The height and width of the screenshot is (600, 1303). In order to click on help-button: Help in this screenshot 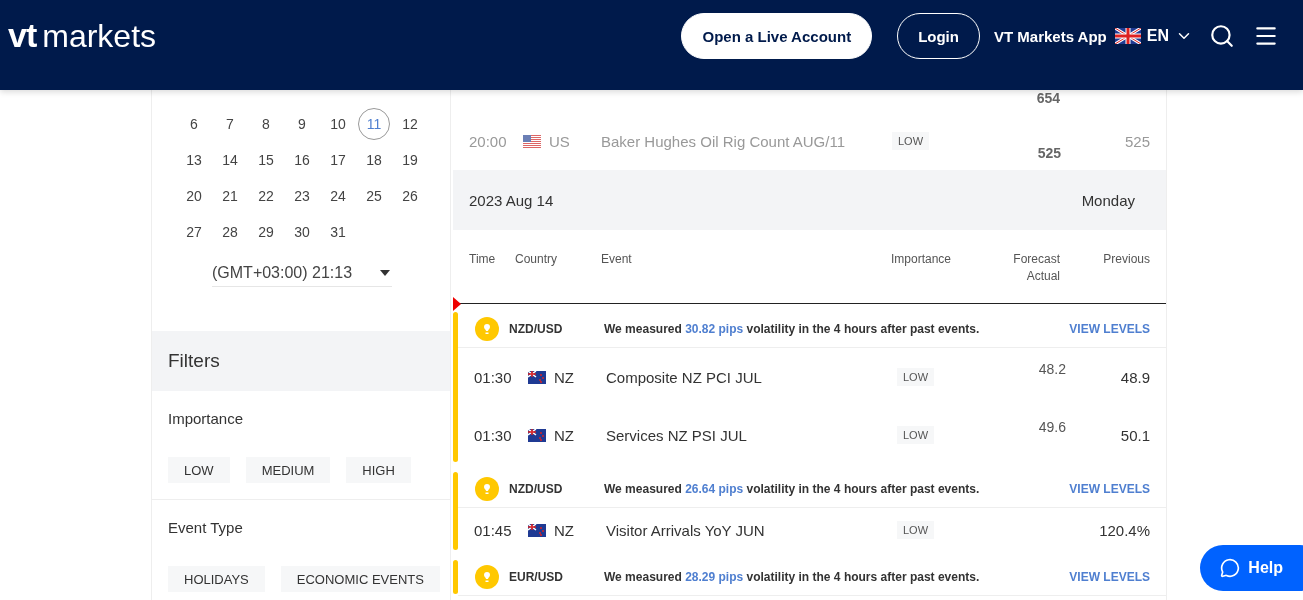, I will do `click(1251, 568)`.